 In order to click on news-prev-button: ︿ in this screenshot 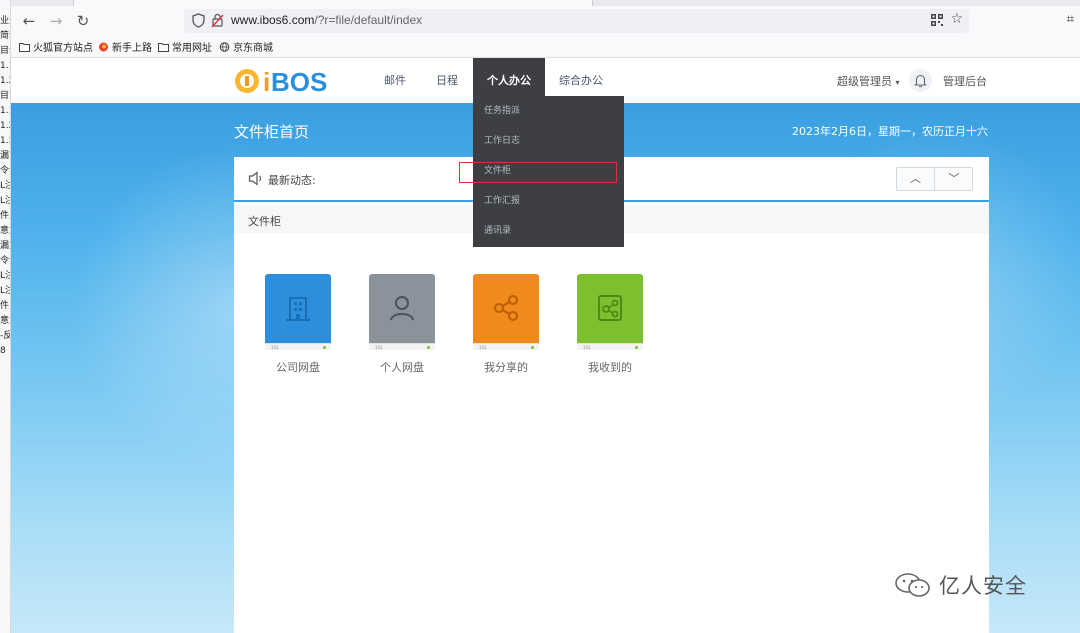, I will do `click(916, 179)`.